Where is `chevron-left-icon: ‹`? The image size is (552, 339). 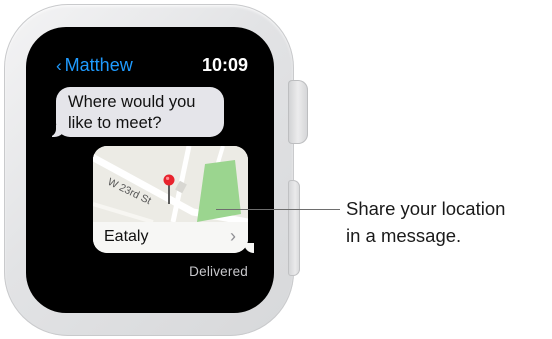 chevron-left-icon: ‹ is located at coordinates (59, 65).